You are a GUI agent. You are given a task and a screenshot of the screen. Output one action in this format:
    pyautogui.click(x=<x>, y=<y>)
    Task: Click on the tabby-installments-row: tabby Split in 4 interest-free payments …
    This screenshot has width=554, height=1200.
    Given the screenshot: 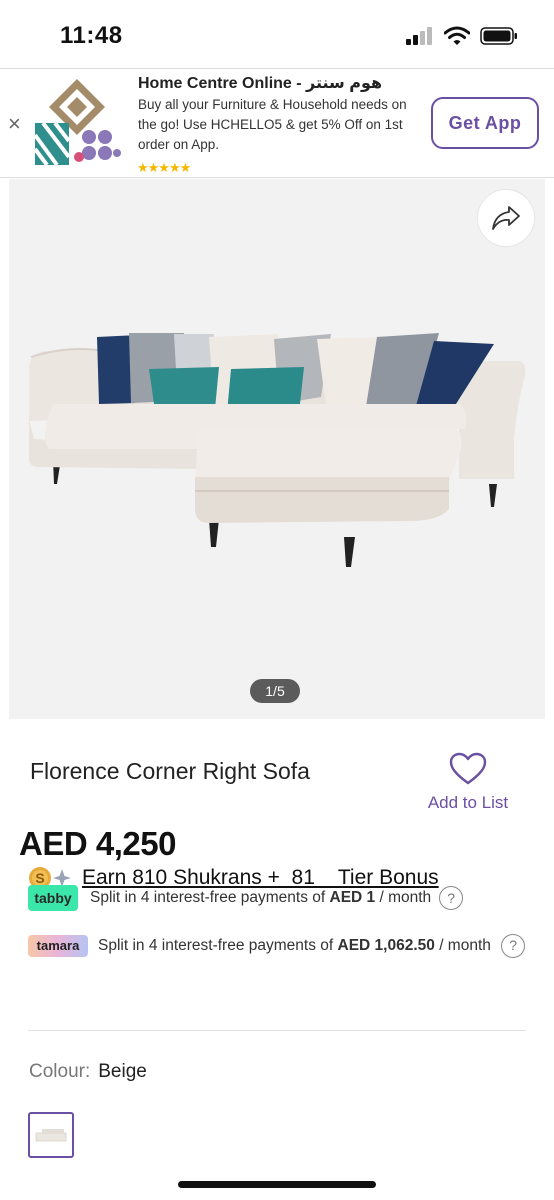 What is the action you would take?
    pyautogui.click(x=246, y=898)
    